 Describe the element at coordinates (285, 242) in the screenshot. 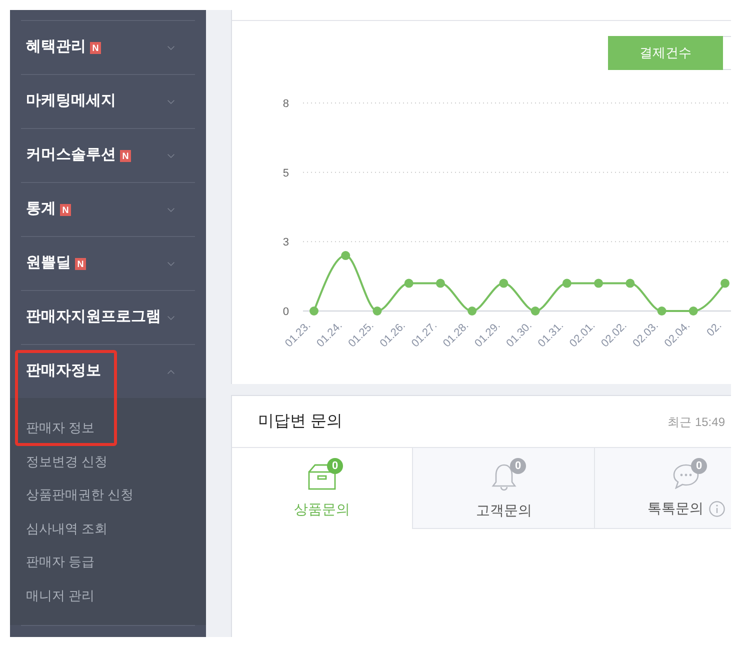

I see `axis-label: 3` at that location.